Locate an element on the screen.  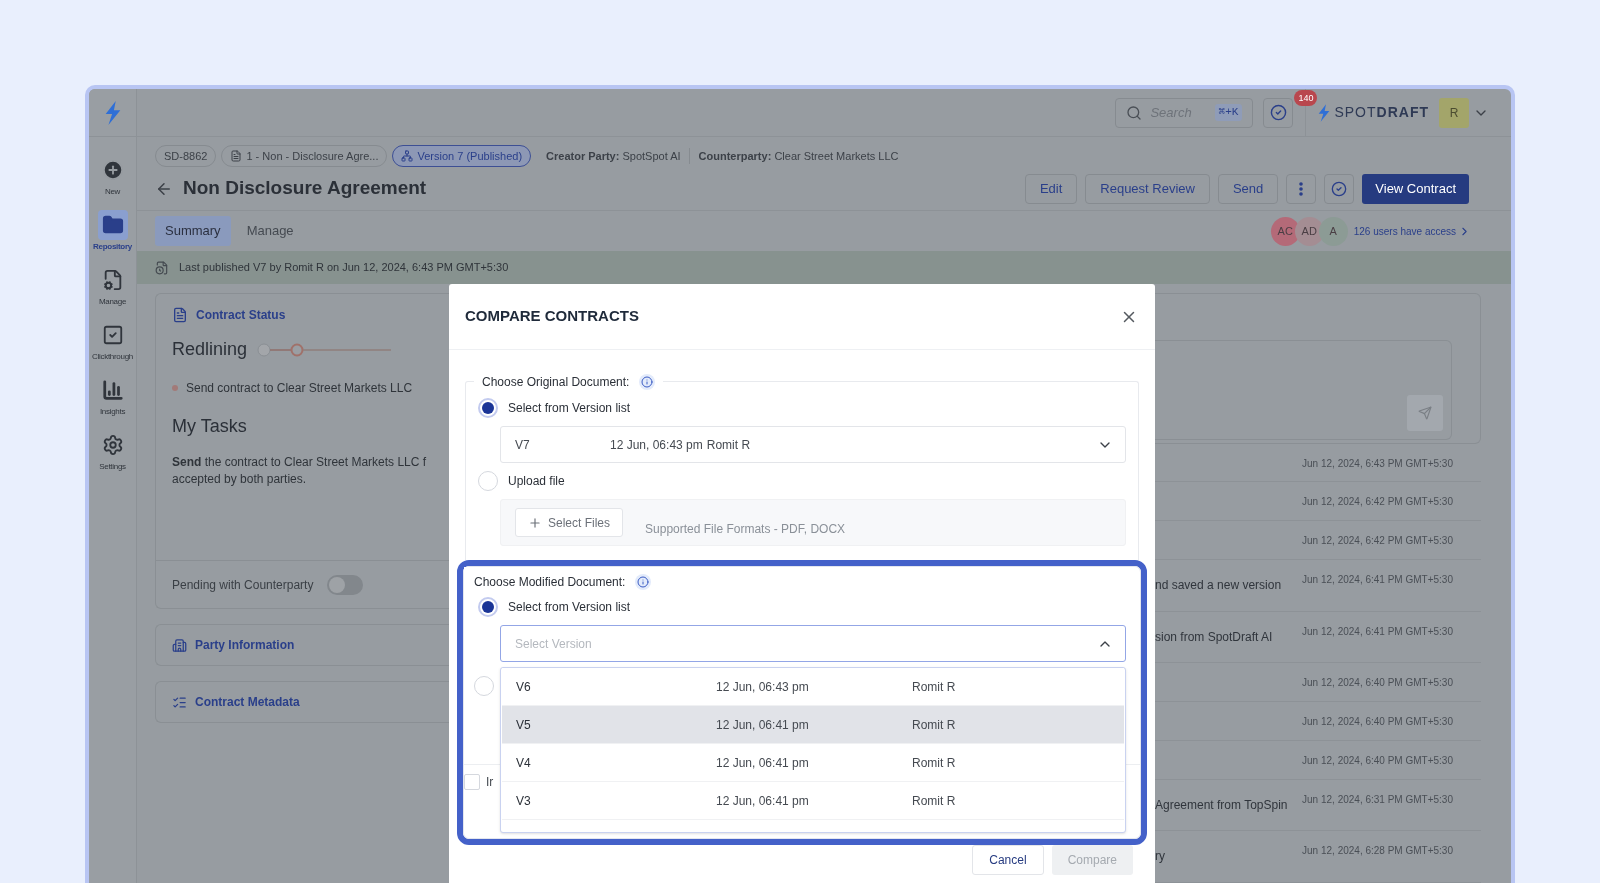
section-card: Contract Metadata is located at coordinates (302, 702).